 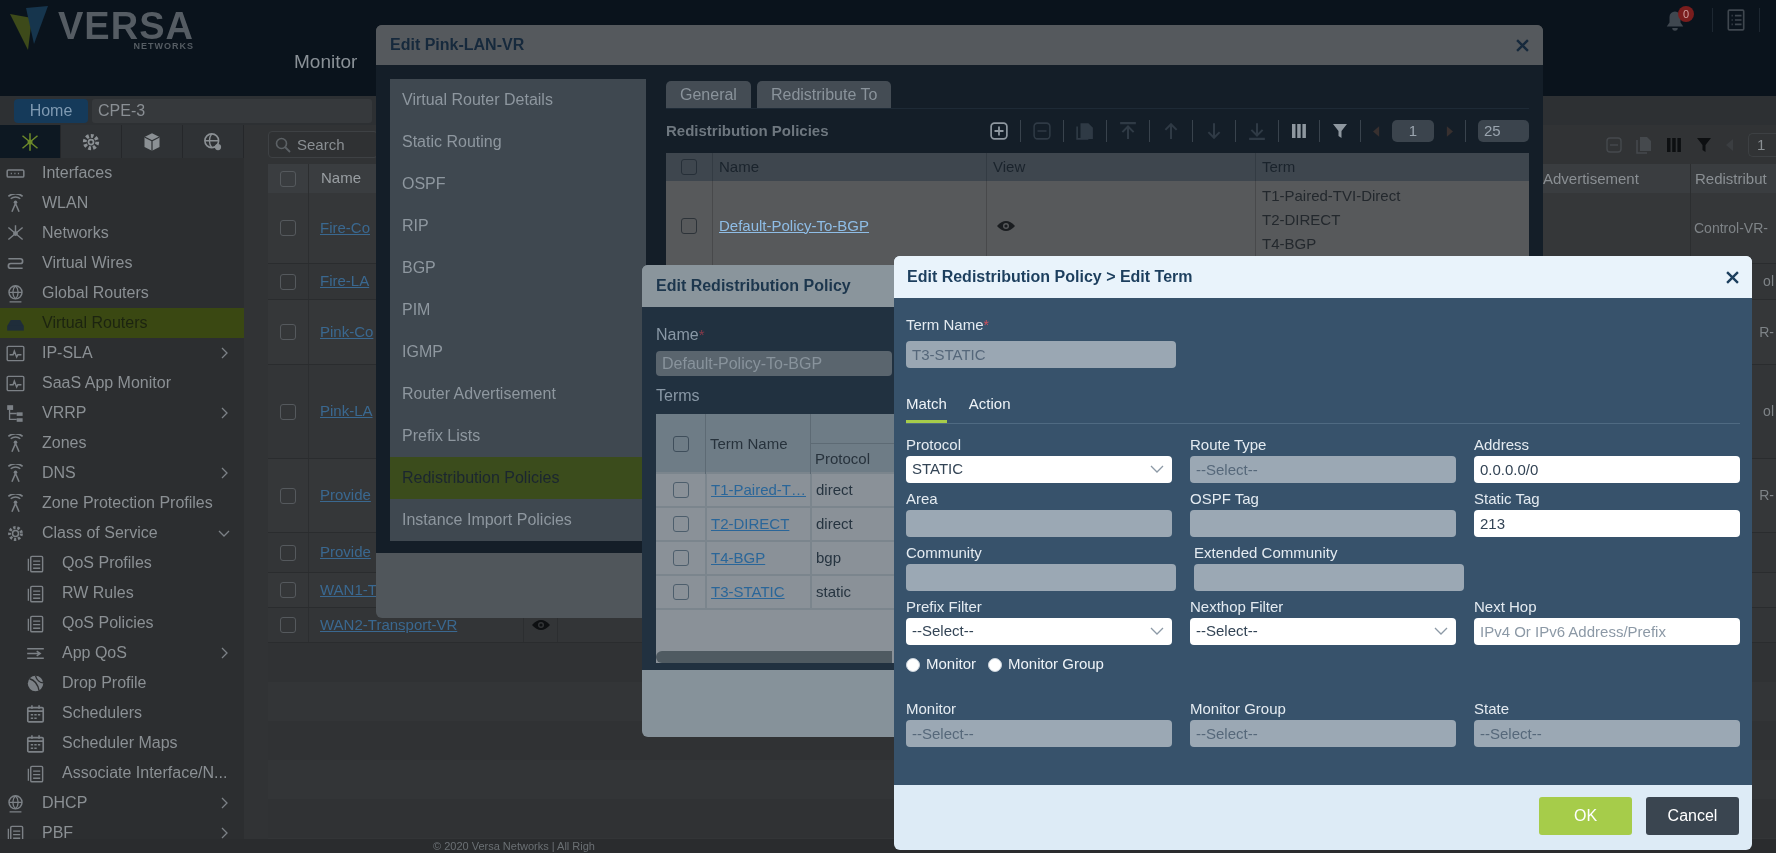 I want to click on table-link: WAN2-Transport-VR, so click(x=389, y=625).